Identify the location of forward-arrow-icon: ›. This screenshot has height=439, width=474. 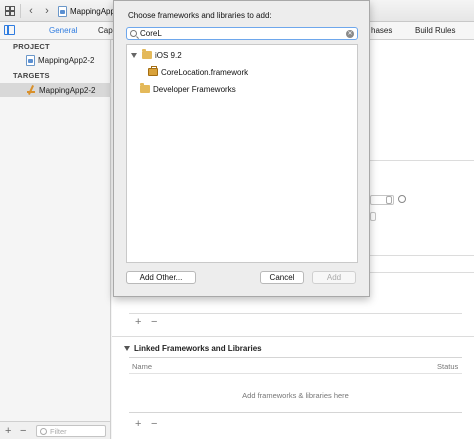
(47, 11).